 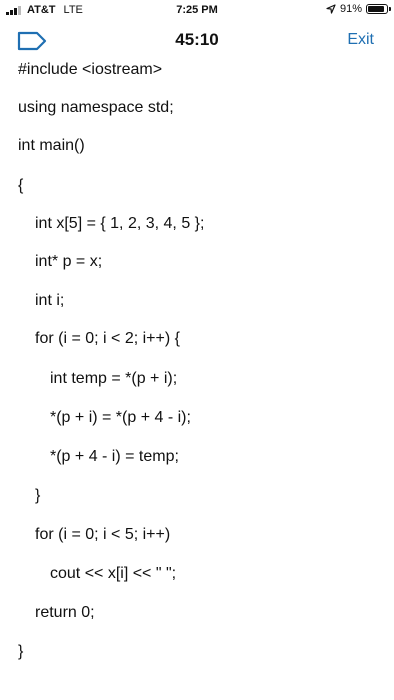 I want to click on code-line: int* p = x;, so click(x=69, y=261).